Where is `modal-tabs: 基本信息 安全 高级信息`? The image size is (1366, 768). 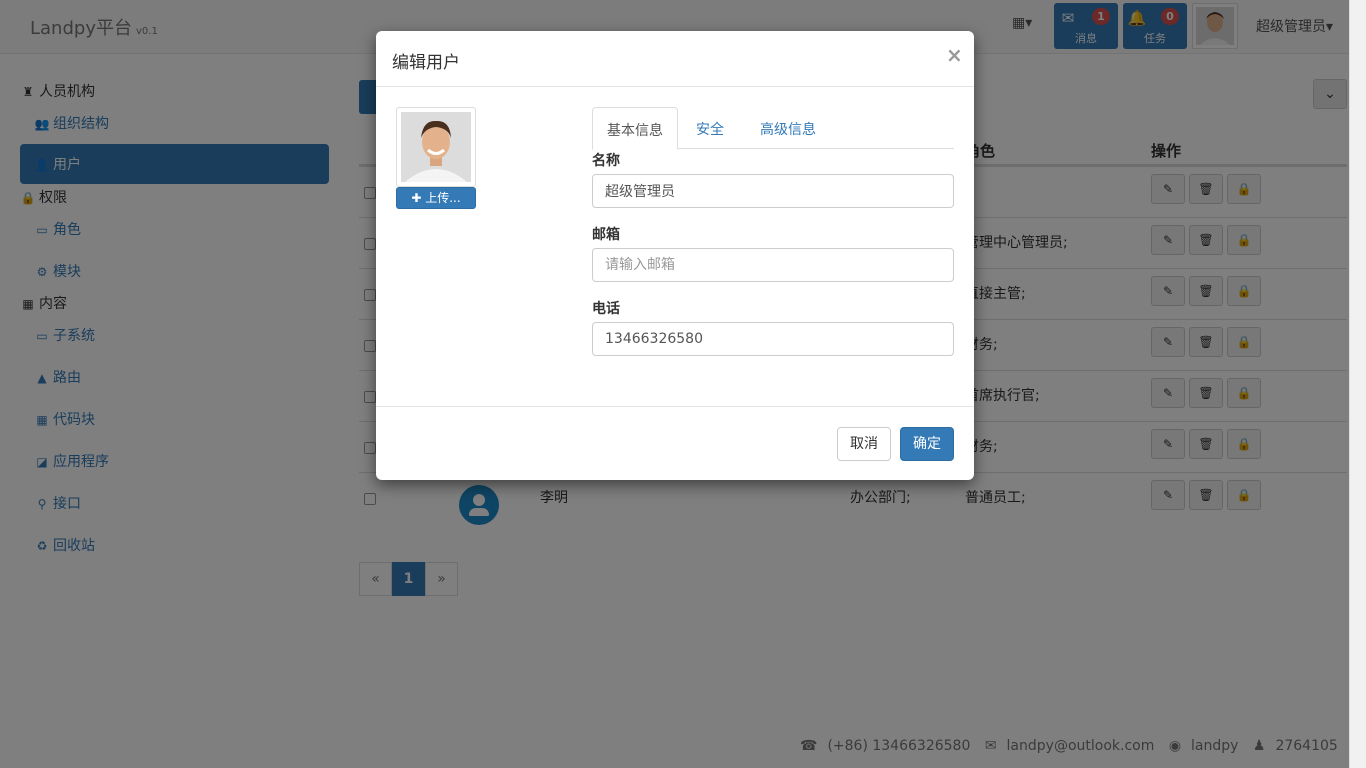
modal-tabs: 基本信息 安全 高级信息 is located at coordinates (773, 128).